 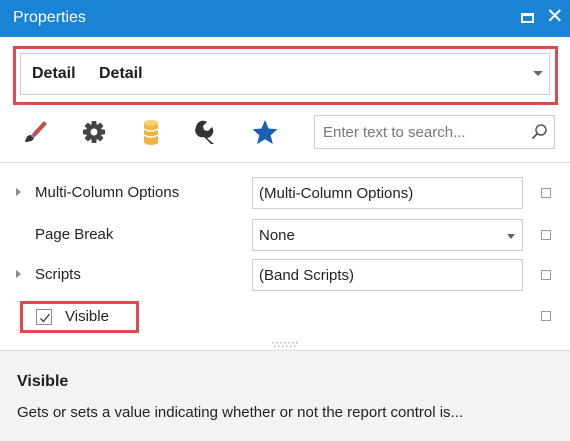 I want to click on database-icon, so click(x=151, y=132).